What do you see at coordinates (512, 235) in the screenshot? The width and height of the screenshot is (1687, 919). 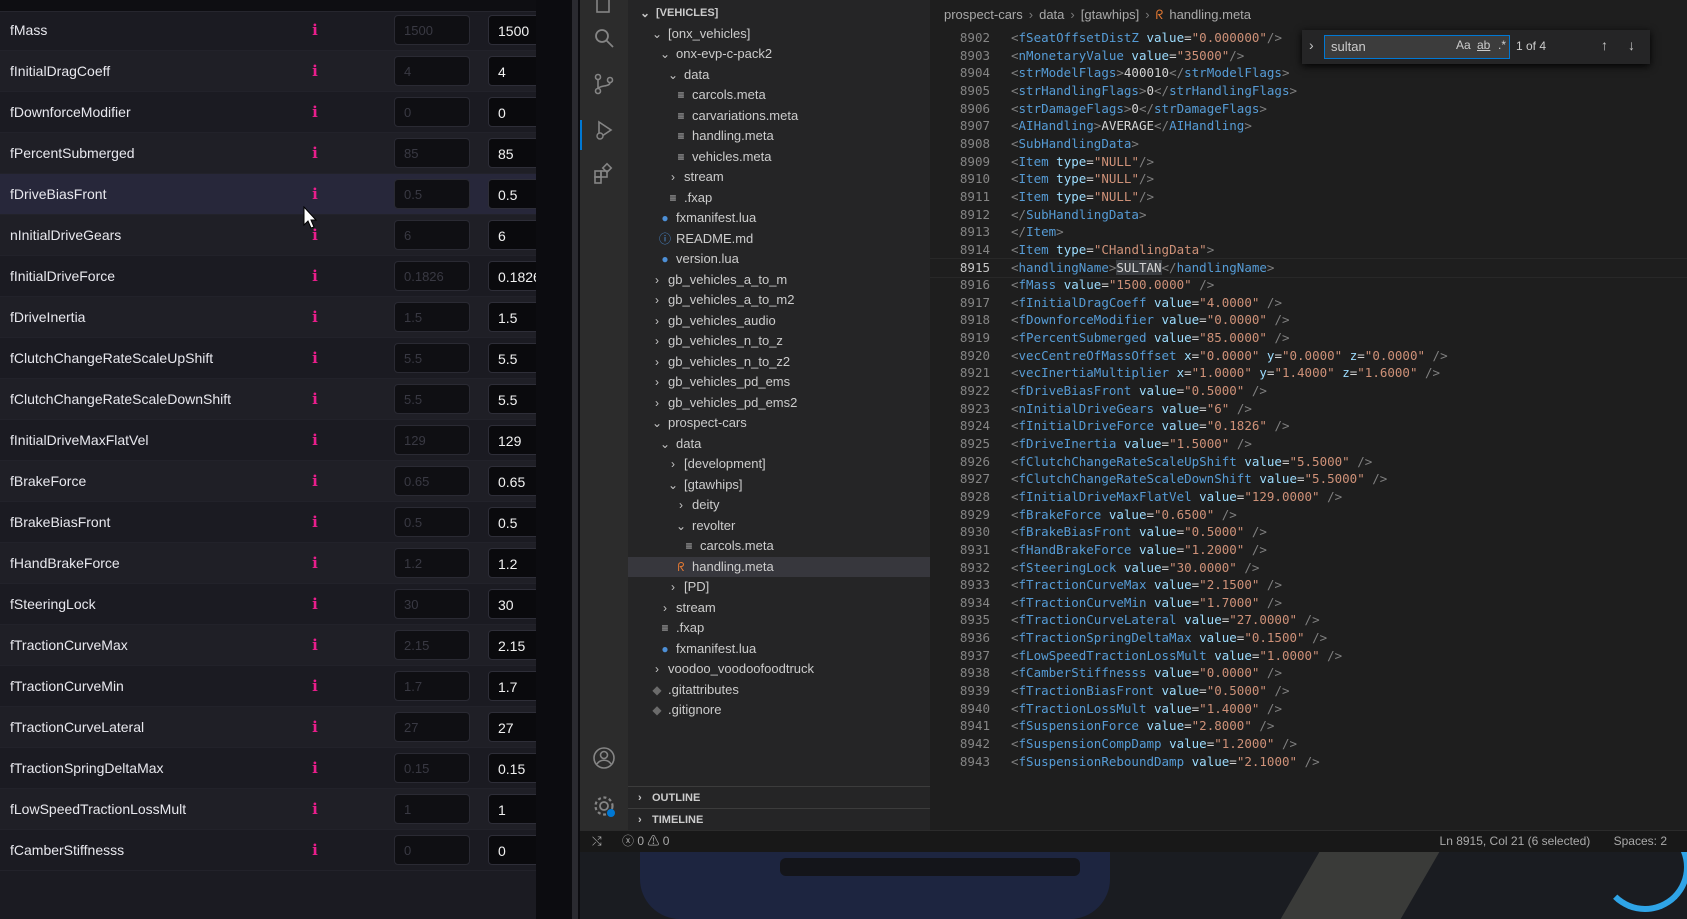 I see `value-input: 6` at bounding box center [512, 235].